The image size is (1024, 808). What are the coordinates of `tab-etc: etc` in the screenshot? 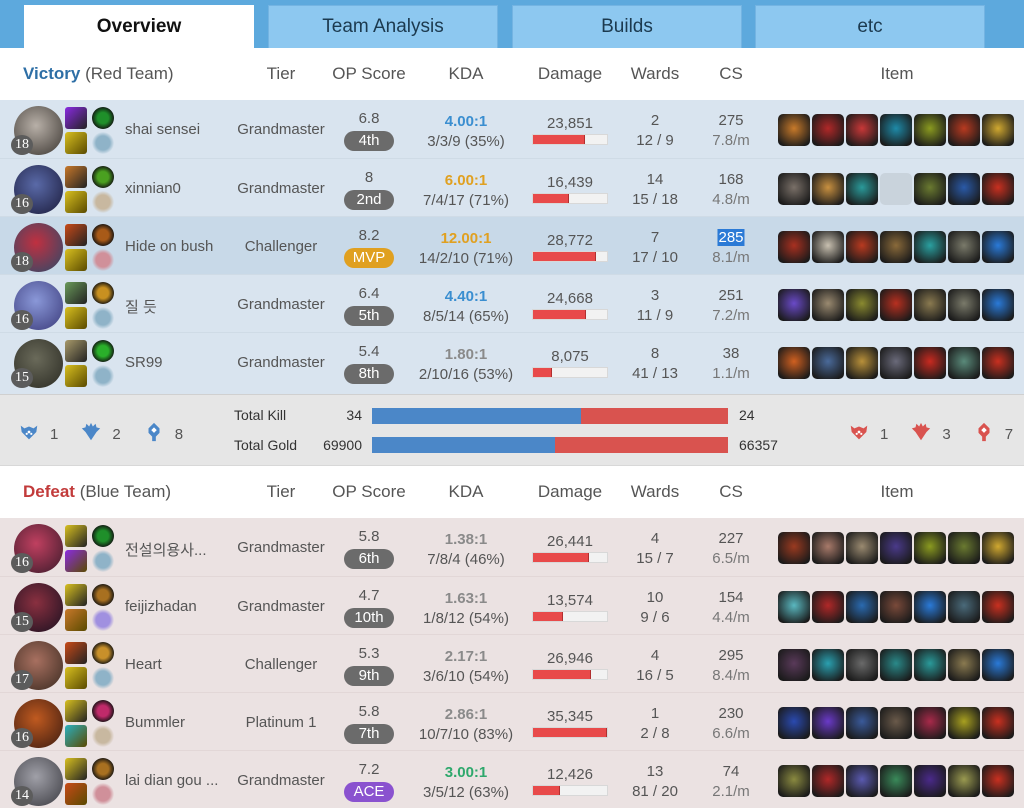 It's located at (870, 26).